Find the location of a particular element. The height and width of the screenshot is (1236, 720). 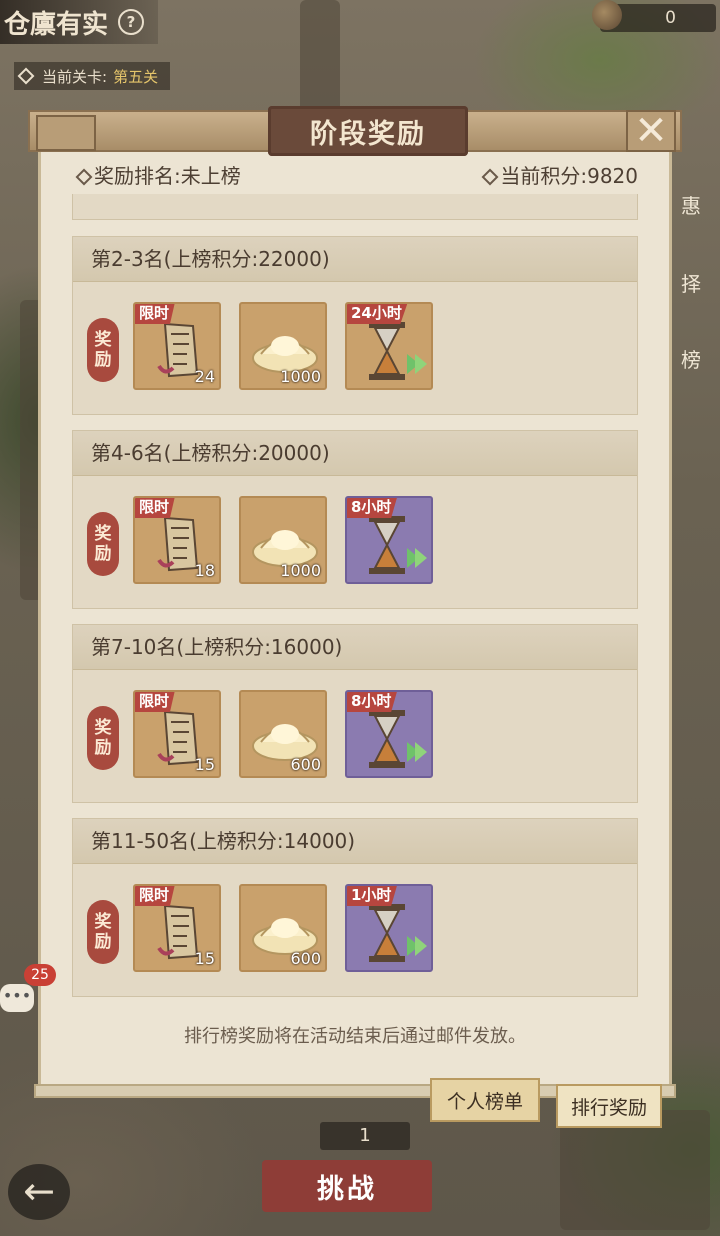

current-score: 当前积分:9820 is located at coordinates (559, 175).